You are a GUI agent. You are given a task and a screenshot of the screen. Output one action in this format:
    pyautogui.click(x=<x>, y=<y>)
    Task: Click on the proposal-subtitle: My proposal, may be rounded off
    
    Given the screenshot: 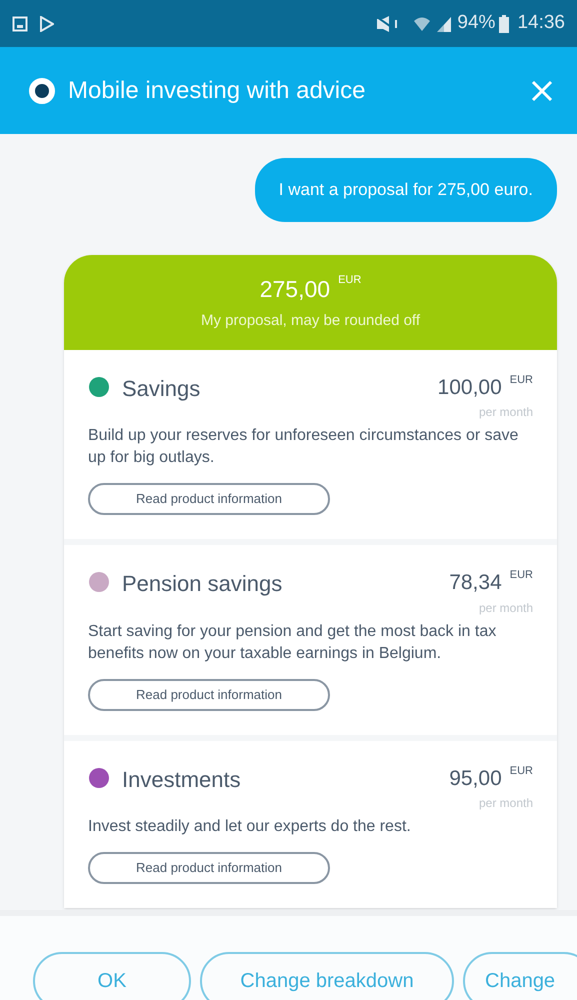 What is the action you would take?
    pyautogui.click(x=310, y=321)
    